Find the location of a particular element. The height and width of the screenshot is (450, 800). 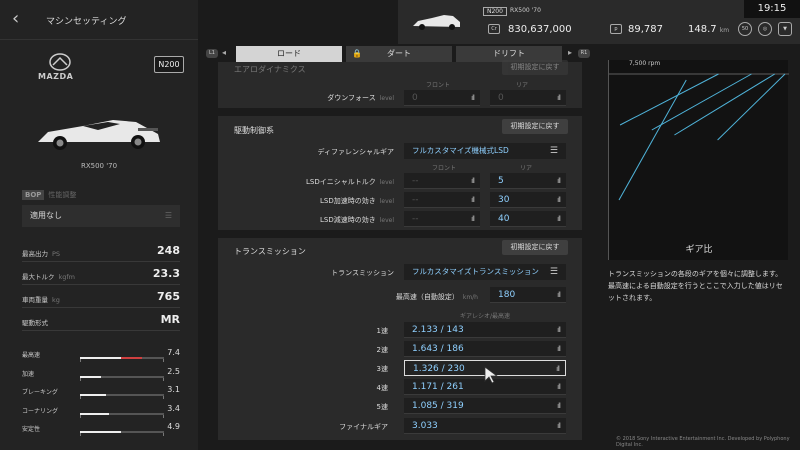

shield-icon: ▼ is located at coordinates (785, 29).